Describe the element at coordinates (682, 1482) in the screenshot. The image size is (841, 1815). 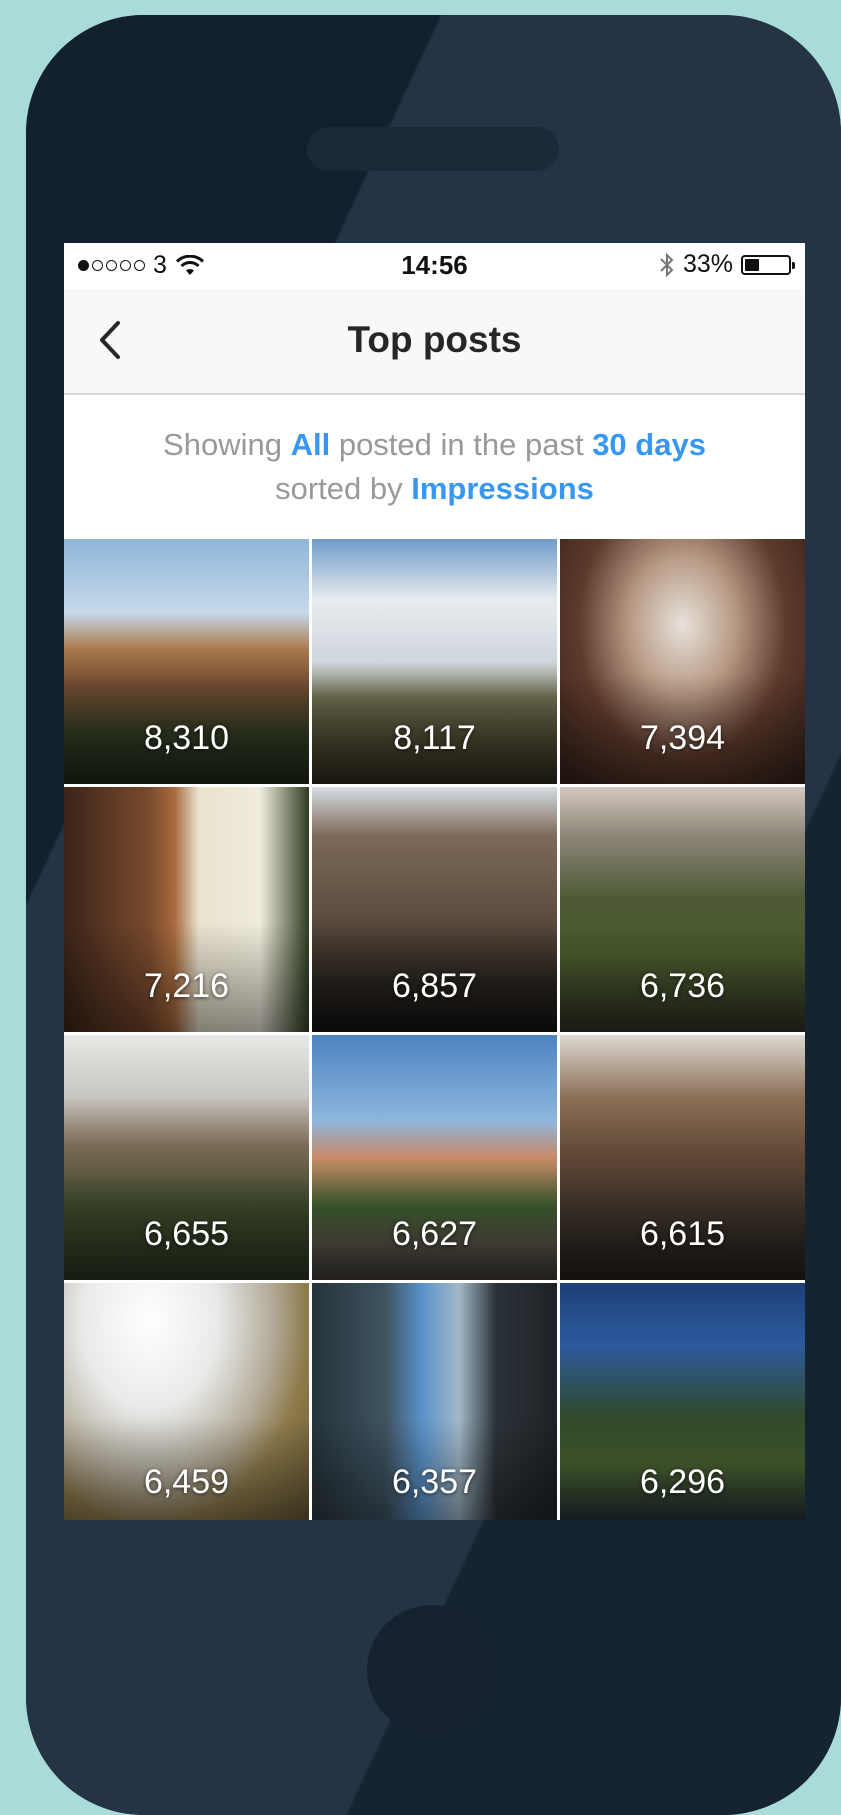
I see `post-impressions: 6,296` at that location.